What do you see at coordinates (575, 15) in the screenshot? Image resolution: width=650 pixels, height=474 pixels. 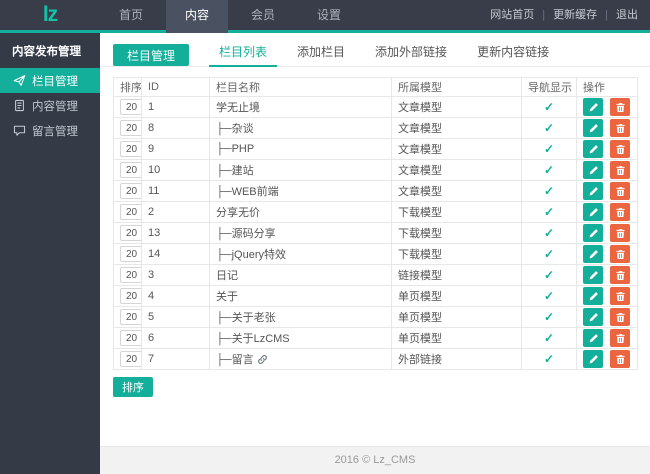 I see `topbar-link: 更新缓存` at bounding box center [575, 15].